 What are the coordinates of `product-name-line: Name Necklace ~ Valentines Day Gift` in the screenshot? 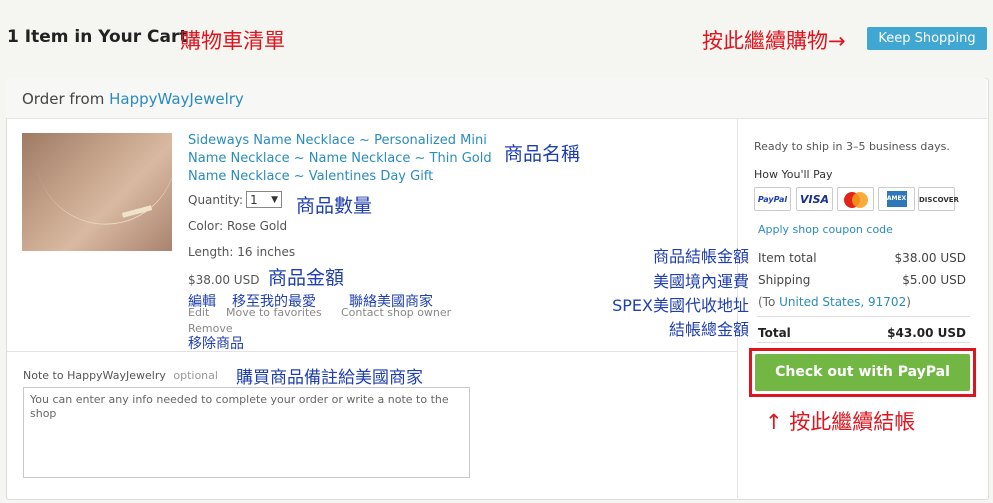 It's located at (311, 176).